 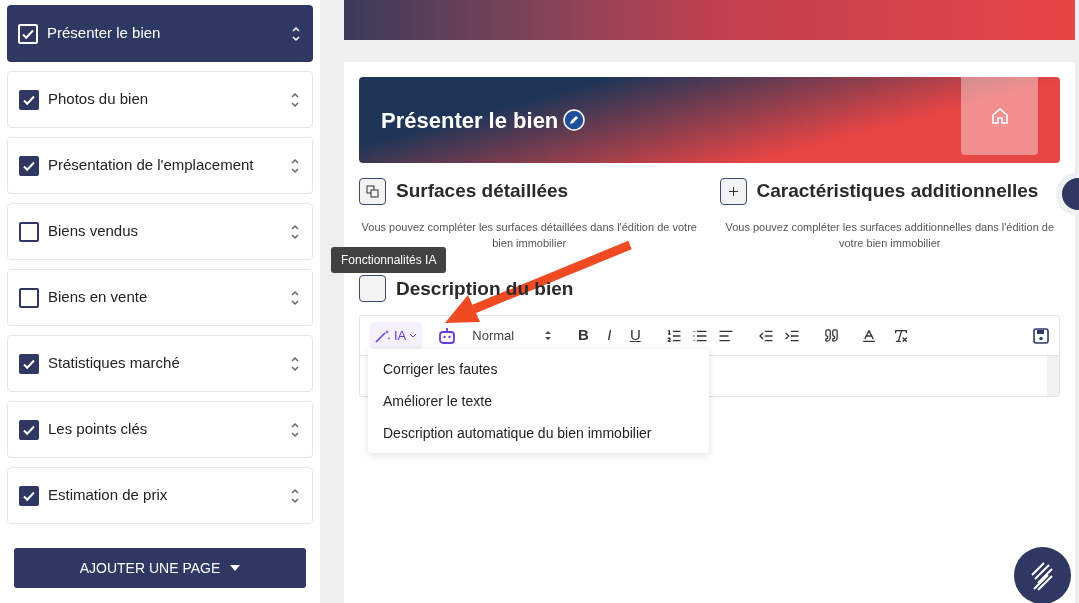 I want to click on format-tool: B, so click(x=583, y=335).